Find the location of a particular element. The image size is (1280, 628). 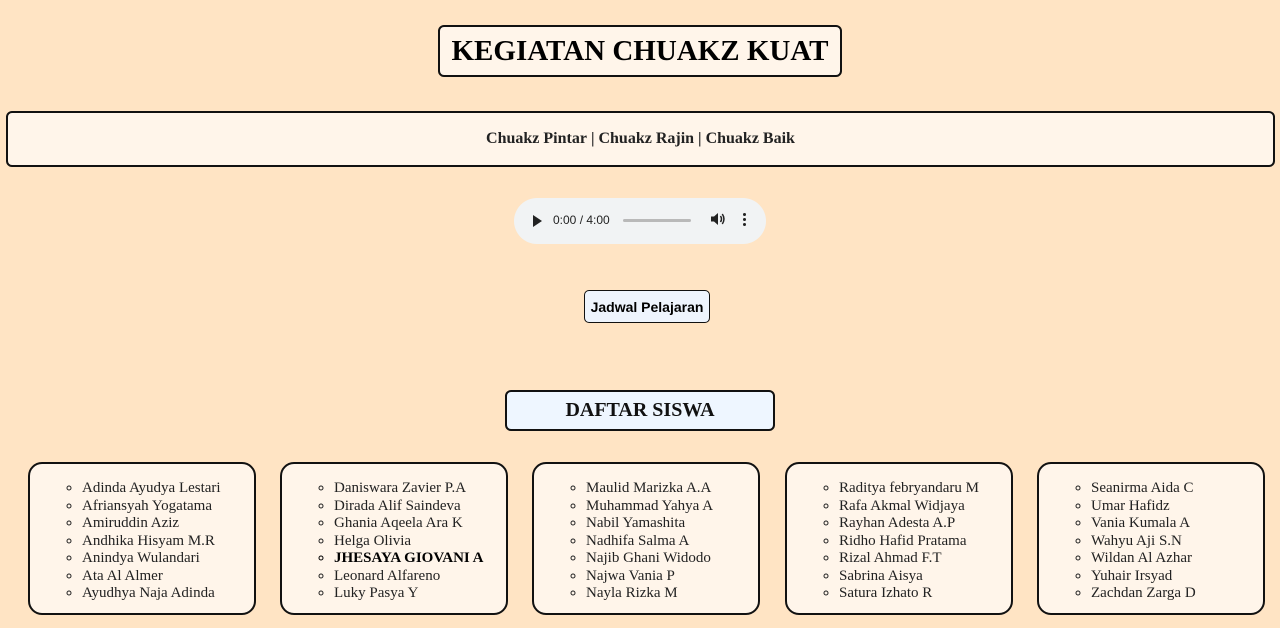

student-name: Seanirma Aida C is located at coordinates (1177, 489).